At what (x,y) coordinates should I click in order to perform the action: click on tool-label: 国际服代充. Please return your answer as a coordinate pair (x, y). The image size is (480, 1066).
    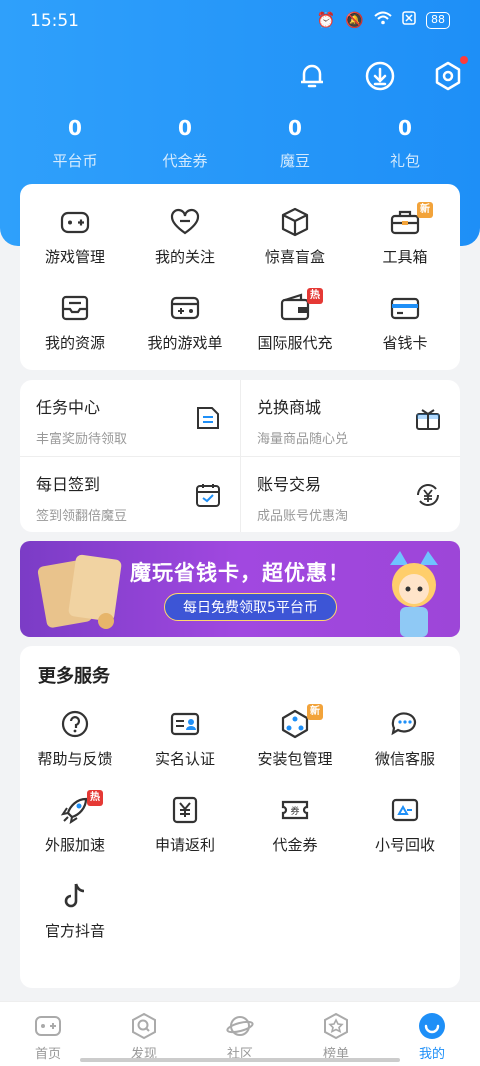
    Looking at the image, I should click on (295, 343).